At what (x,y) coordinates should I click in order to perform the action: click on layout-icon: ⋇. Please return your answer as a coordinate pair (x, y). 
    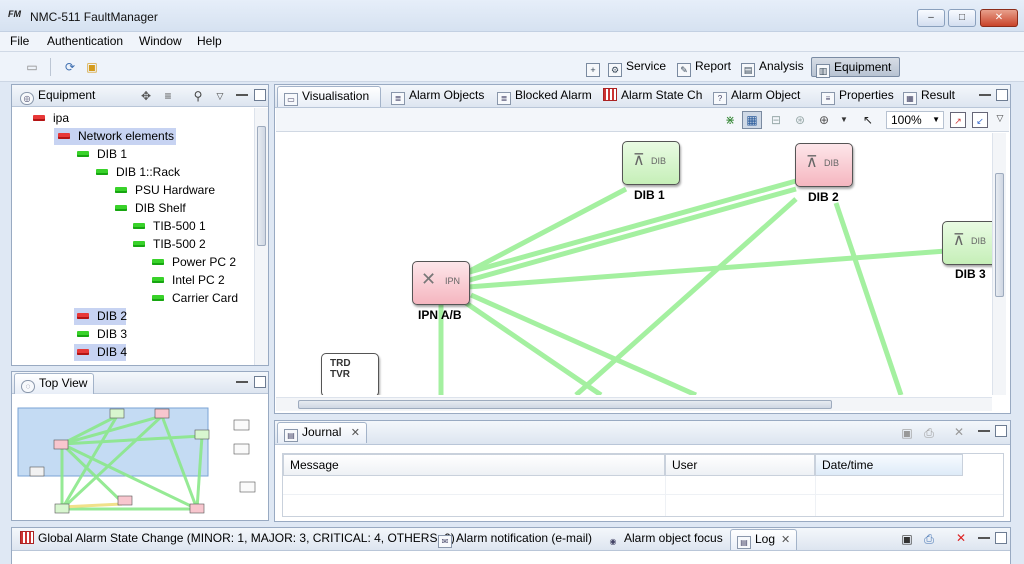
    Looking at the image, I should click on (730, 120).